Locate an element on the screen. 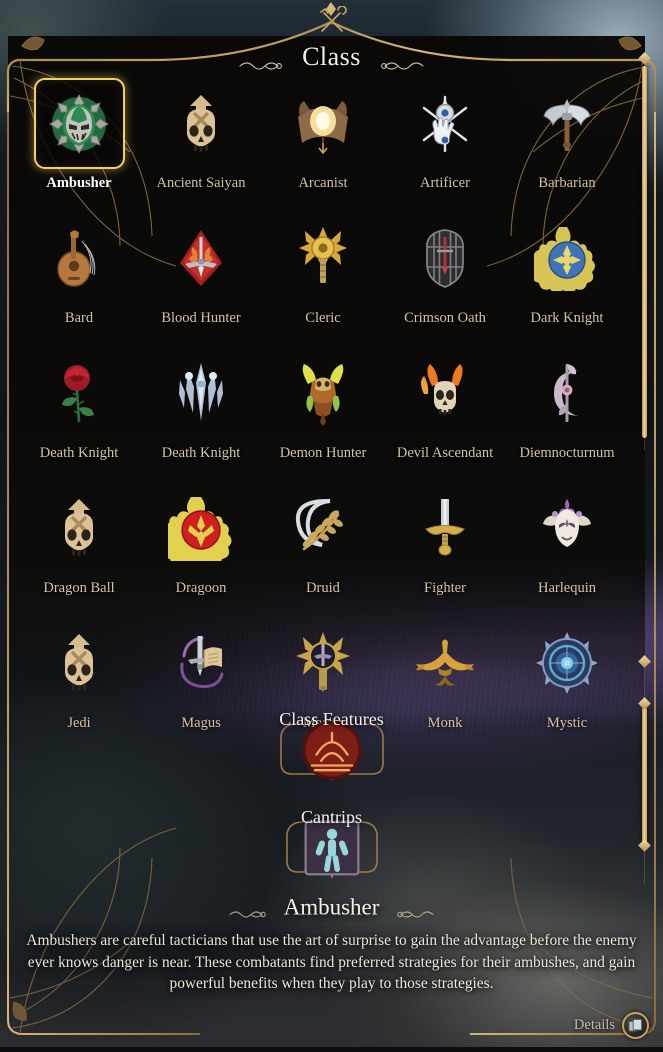 The height and width of the screenshot is (1052, 663). class-option-ancient-saiyan: Ancient Saiyan is located at coordinates (201, 135).